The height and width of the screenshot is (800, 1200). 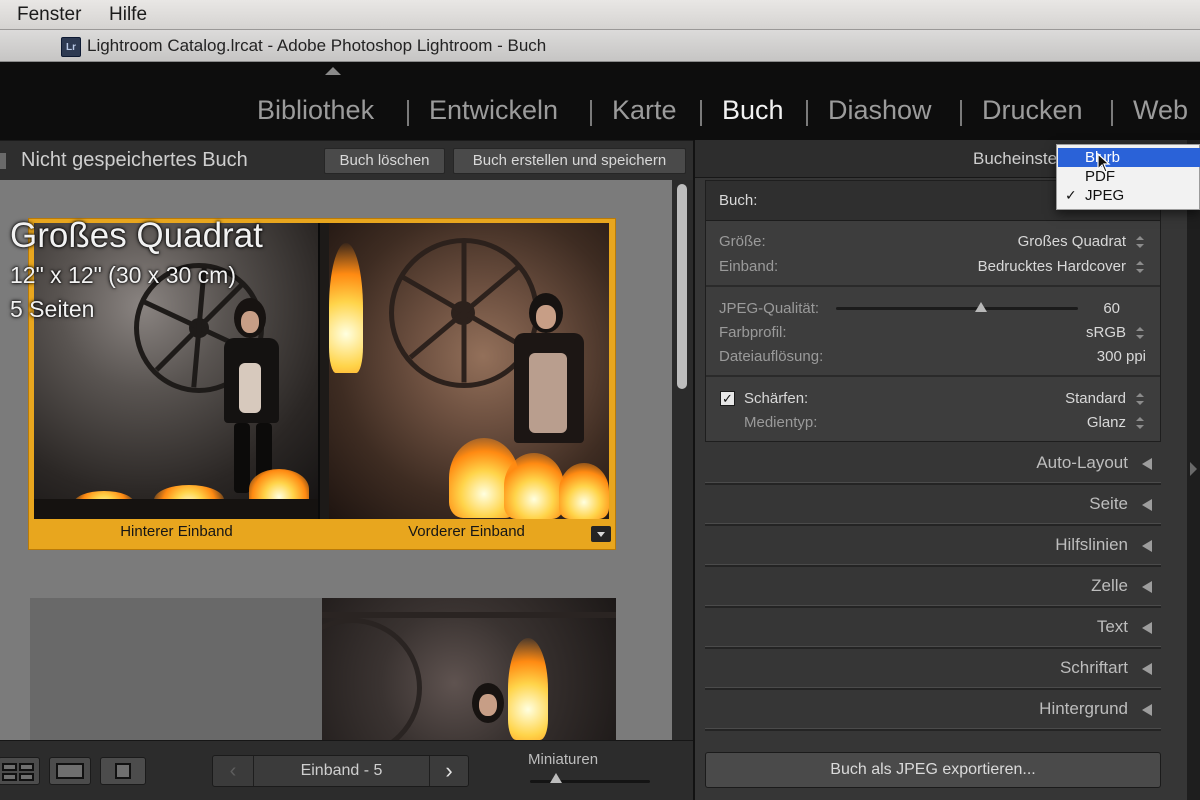 I want to click on size-select: Großes Quadrat, so click(x=1072, y=241).